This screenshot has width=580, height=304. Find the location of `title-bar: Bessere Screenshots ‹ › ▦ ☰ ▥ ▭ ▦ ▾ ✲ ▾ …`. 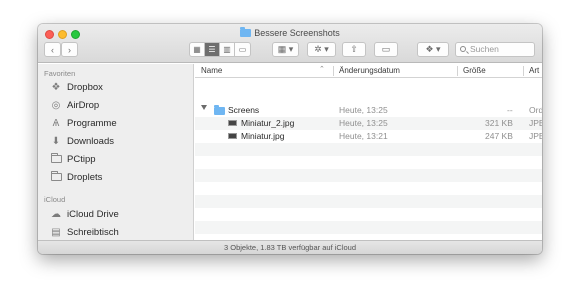

title-bar: Bessere Screenshots ‹ › ▦ ☰ ▥ ▭ ▦ ▾ ✲ ▾ … is located at coordinates (290, 43).